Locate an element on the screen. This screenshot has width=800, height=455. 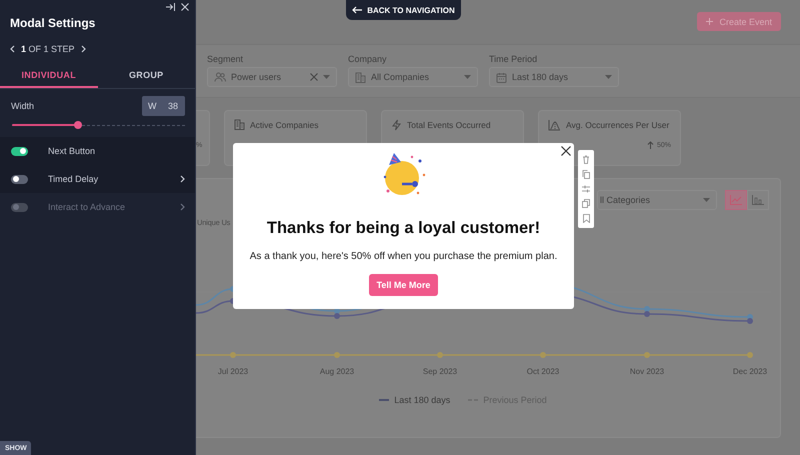
trash-icon is located at coordinates (586, 159).